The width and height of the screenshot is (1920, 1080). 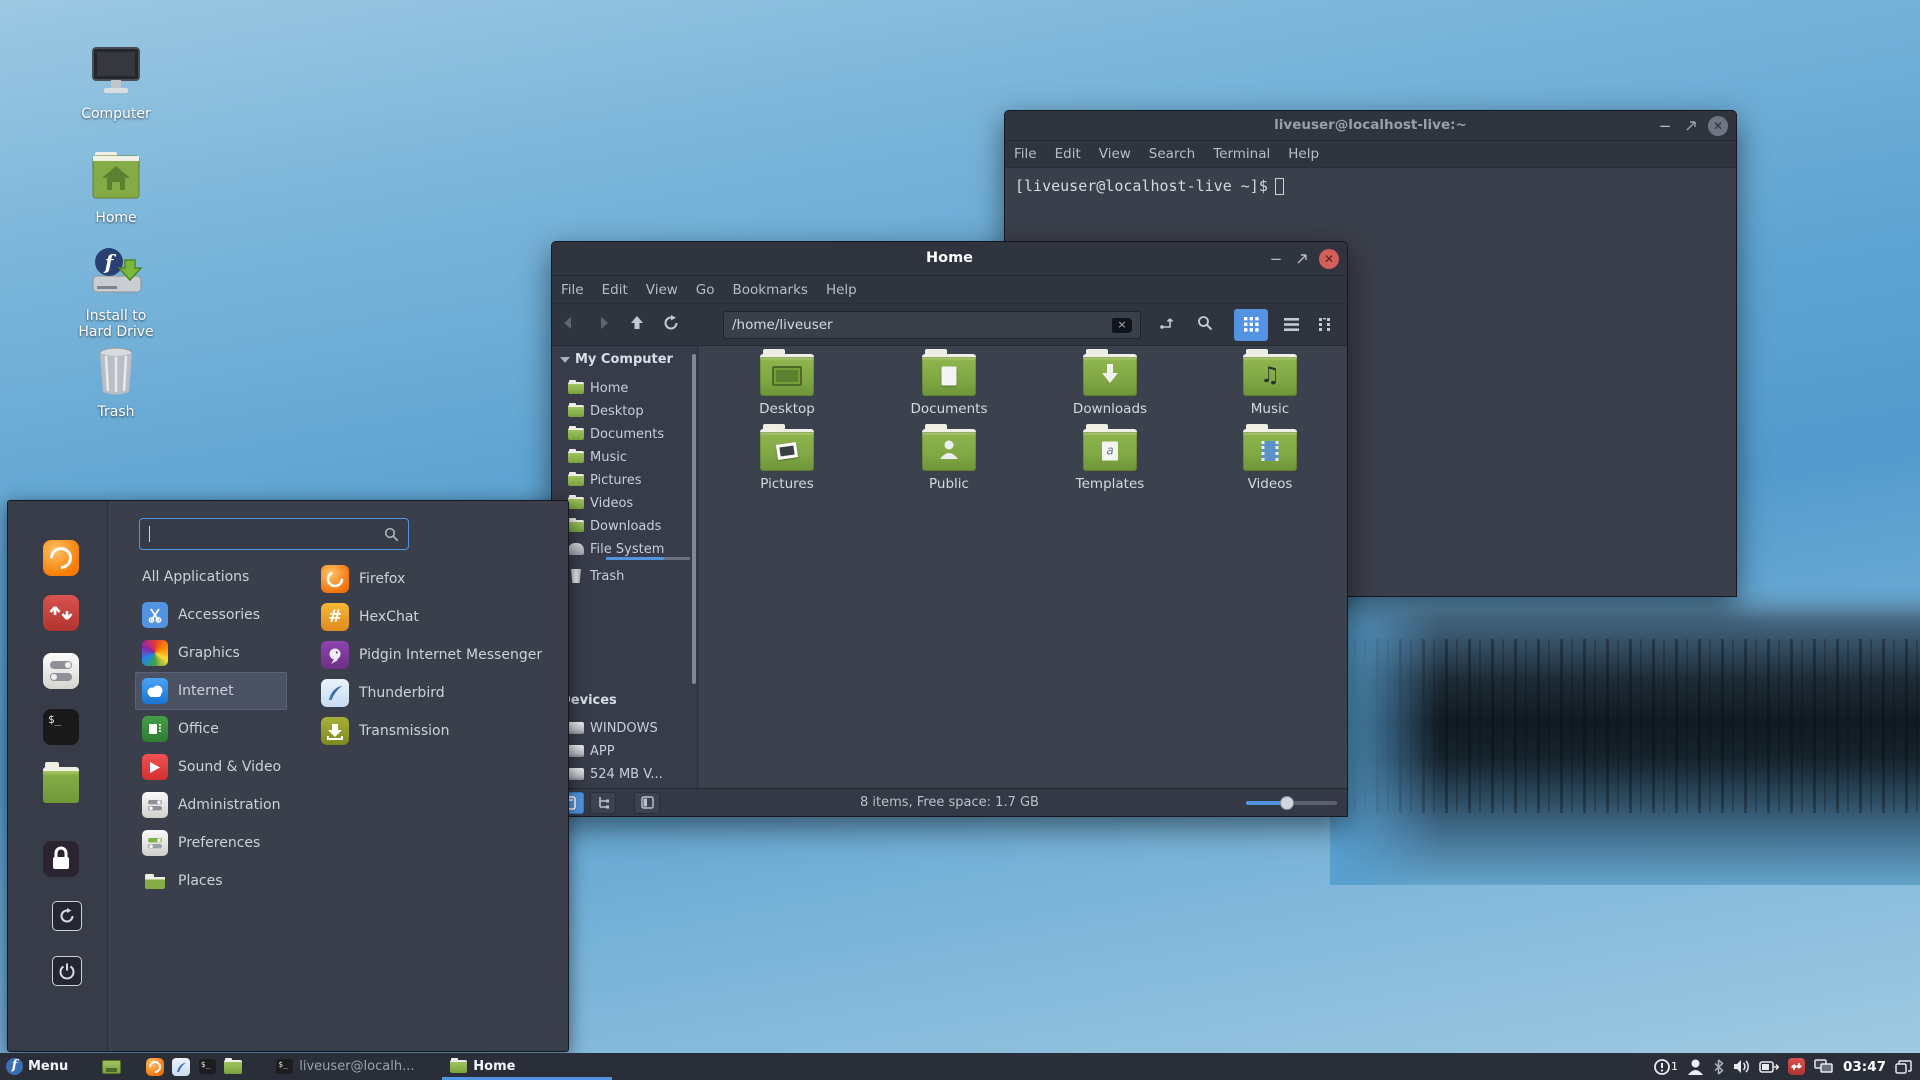 I want to click on shutdown-button, so click(x=67, y=971).